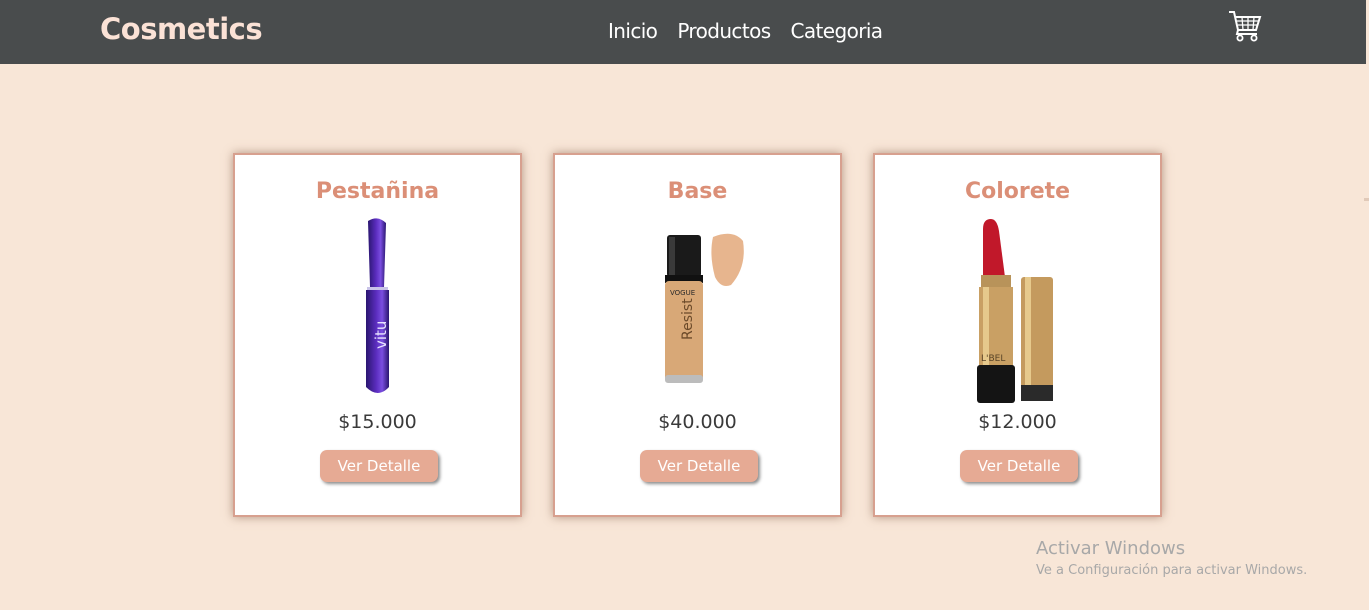 This screenshot has height=610, width=1369. Describe the element at coordinates (181, 29) in the screenshot. I see `brand-logo: Cosmetics` at that location.